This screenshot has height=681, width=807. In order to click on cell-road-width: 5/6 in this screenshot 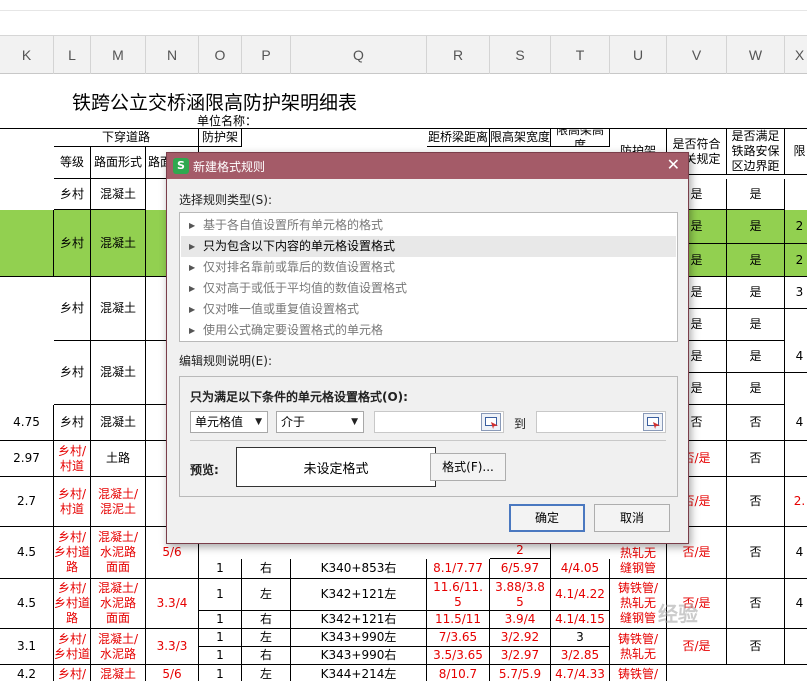, I will do `click(172, 673)`.